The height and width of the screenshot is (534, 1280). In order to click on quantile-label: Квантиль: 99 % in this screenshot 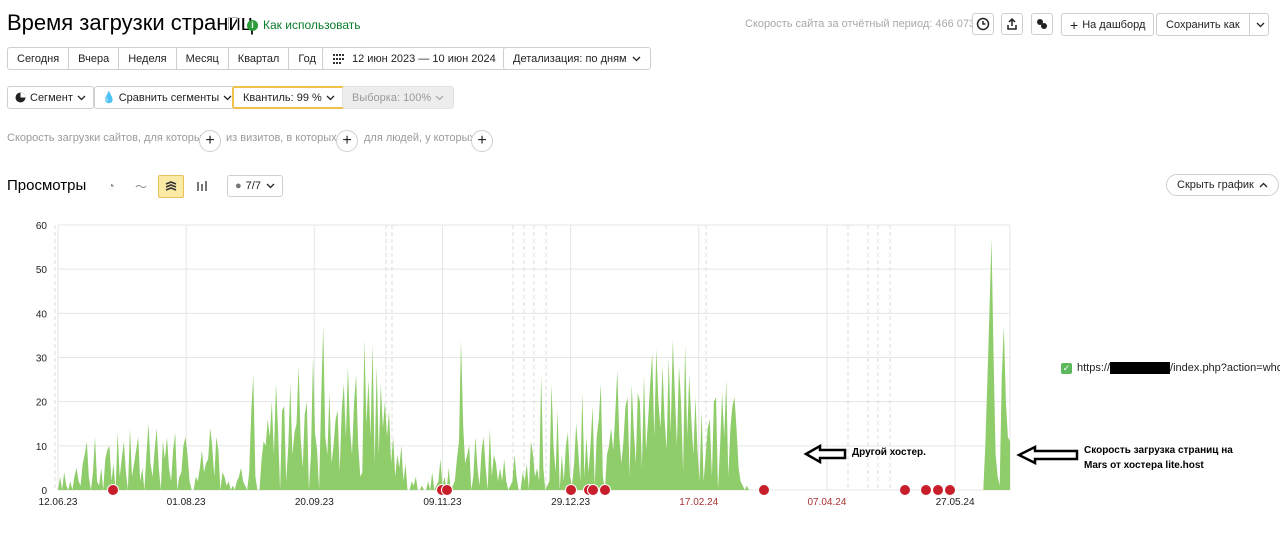, I will do `click(282, 97)`.